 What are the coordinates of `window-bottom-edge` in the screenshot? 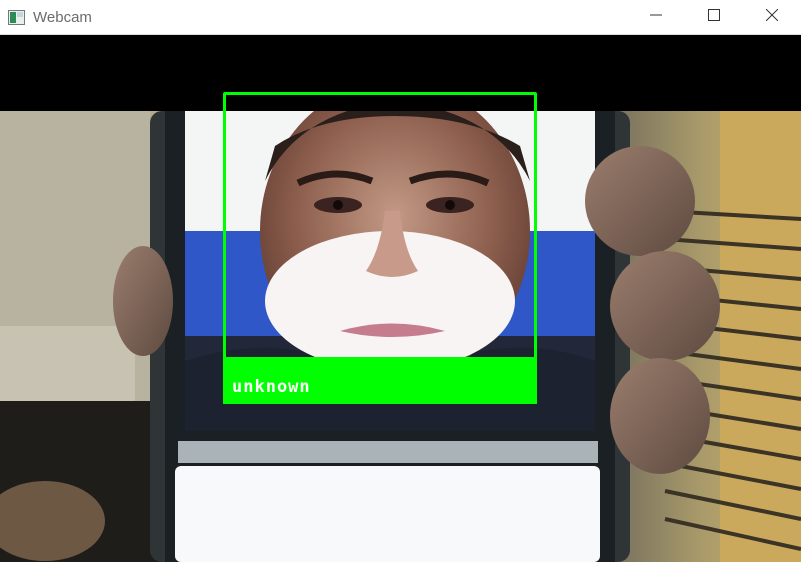 It's located at (400, 564).